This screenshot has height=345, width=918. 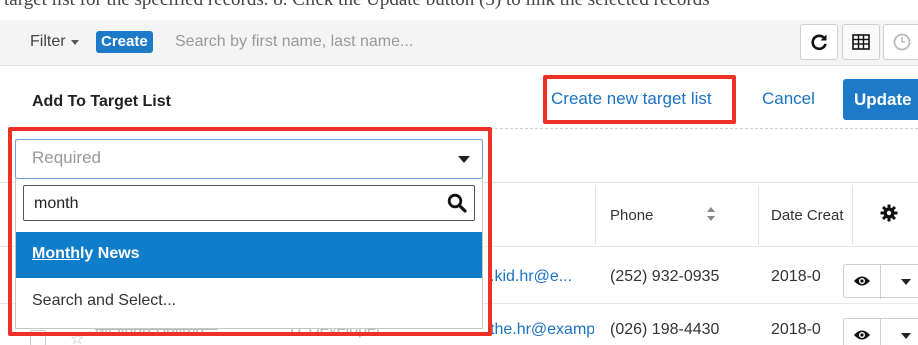 I want to click on filter-dropdown: Filter, so click(x=54, y=42).